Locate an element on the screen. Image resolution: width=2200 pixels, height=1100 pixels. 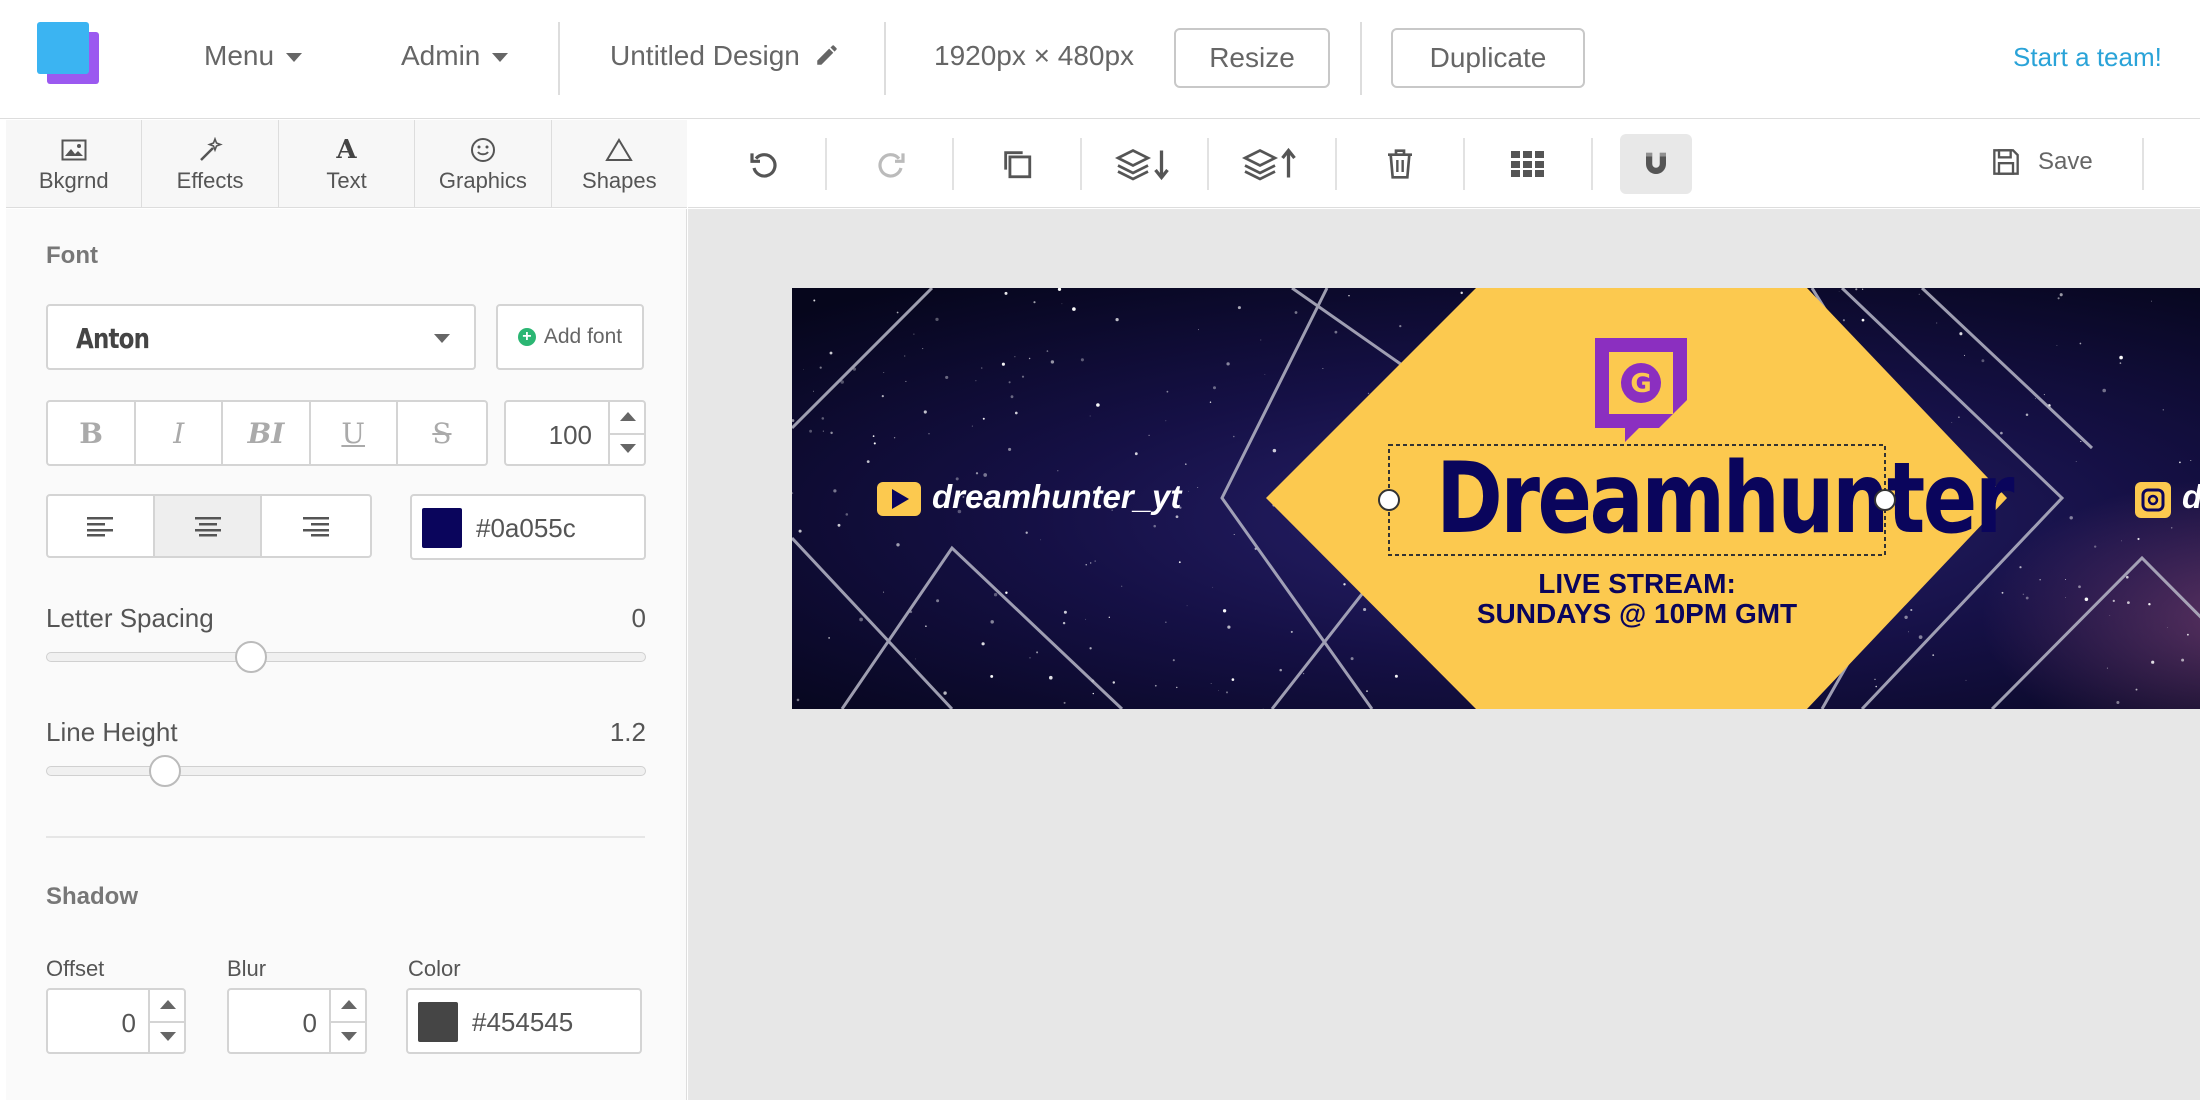
admin-dropdown: Admin is located at coordinates (455, 56).